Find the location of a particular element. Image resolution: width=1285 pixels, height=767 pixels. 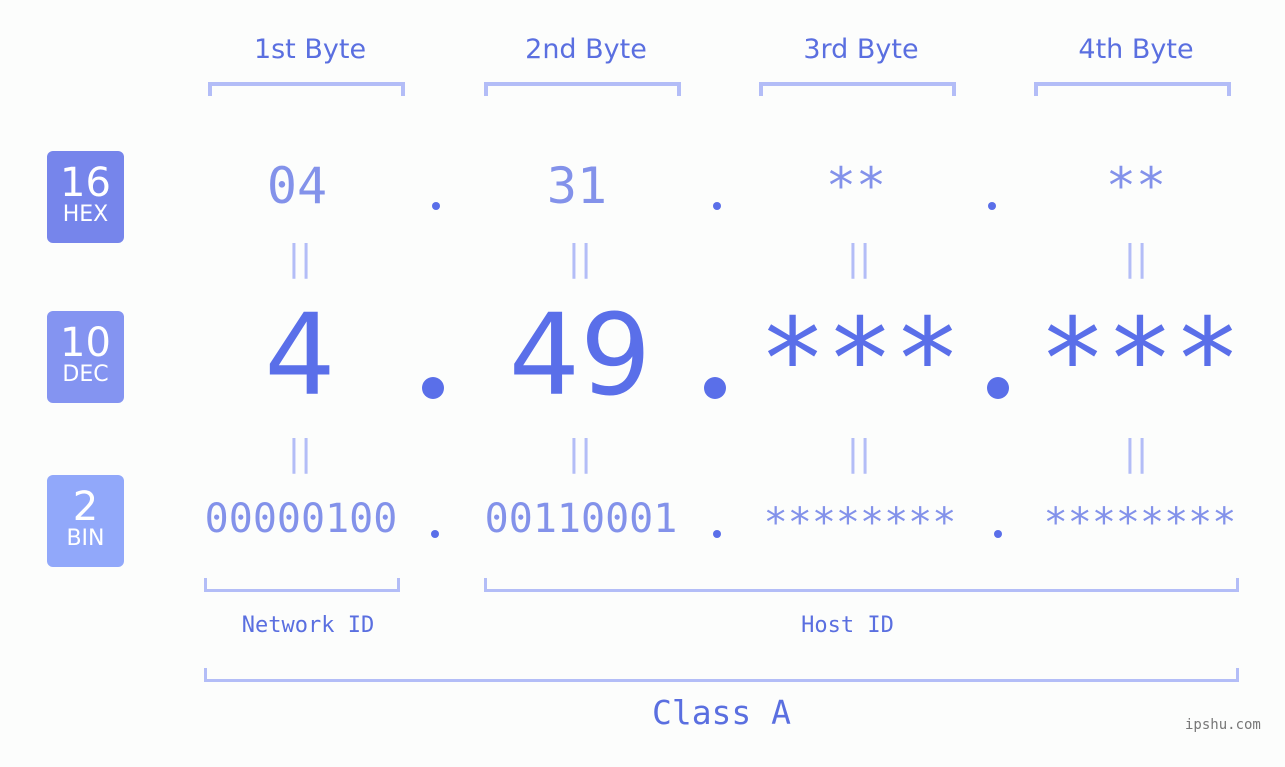

byte-header-3: 3rd Byte is located at coordinates (861, 49).